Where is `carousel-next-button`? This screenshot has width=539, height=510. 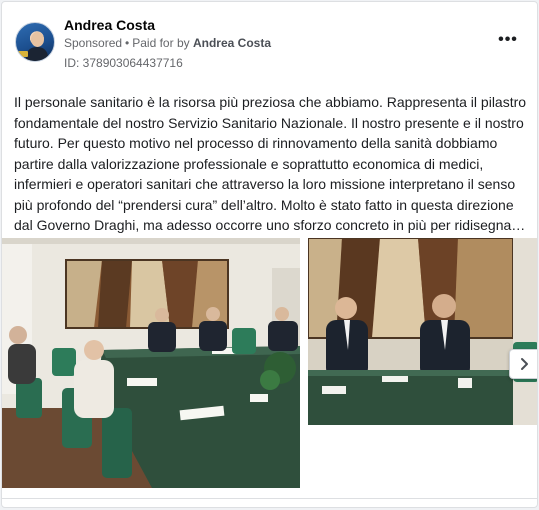
carousel-next-button is located at coordinates (523, 364).